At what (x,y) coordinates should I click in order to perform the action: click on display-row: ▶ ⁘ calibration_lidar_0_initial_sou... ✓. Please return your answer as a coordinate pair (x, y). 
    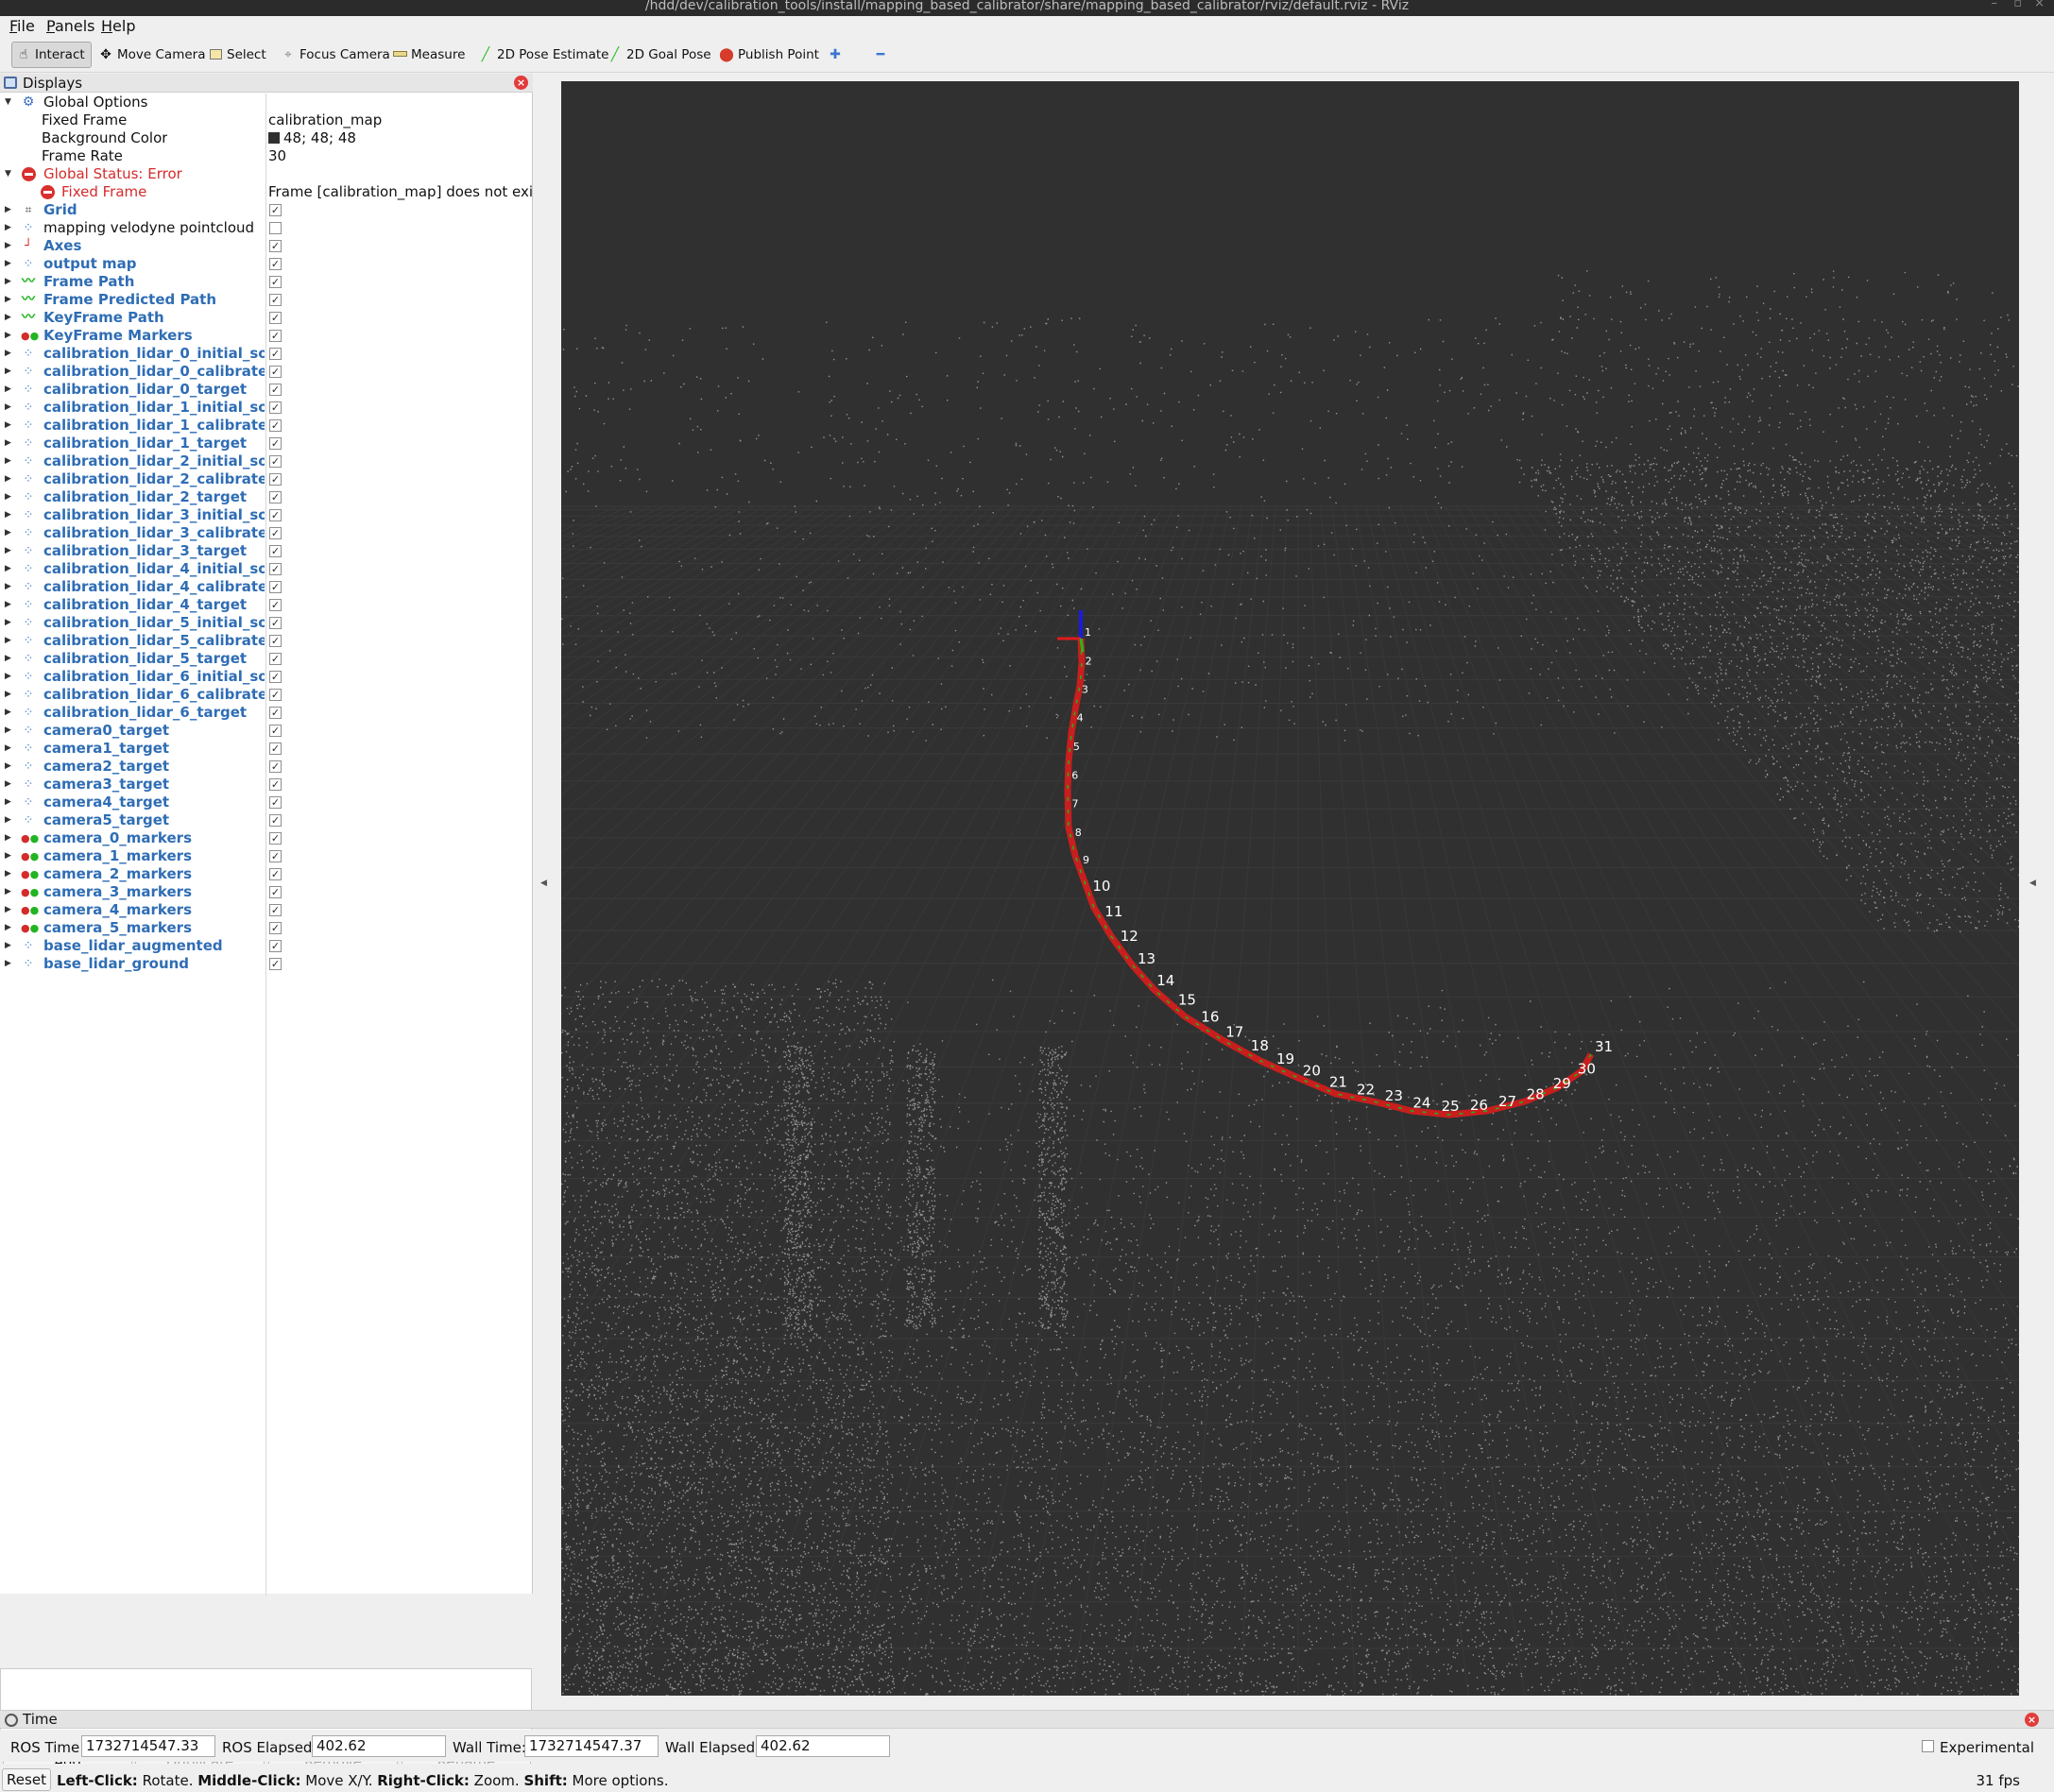
    Looking at the image, I should click on (266, 354).